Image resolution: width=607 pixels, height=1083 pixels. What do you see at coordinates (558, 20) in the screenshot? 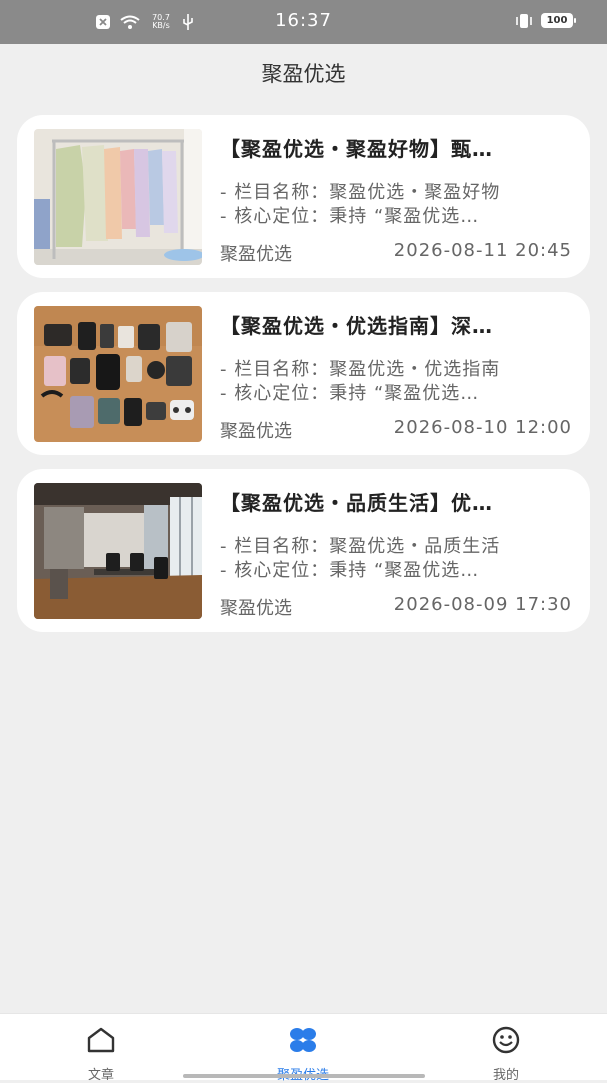
I see `battery-indicator: 100` at bounding box center [558, 20].